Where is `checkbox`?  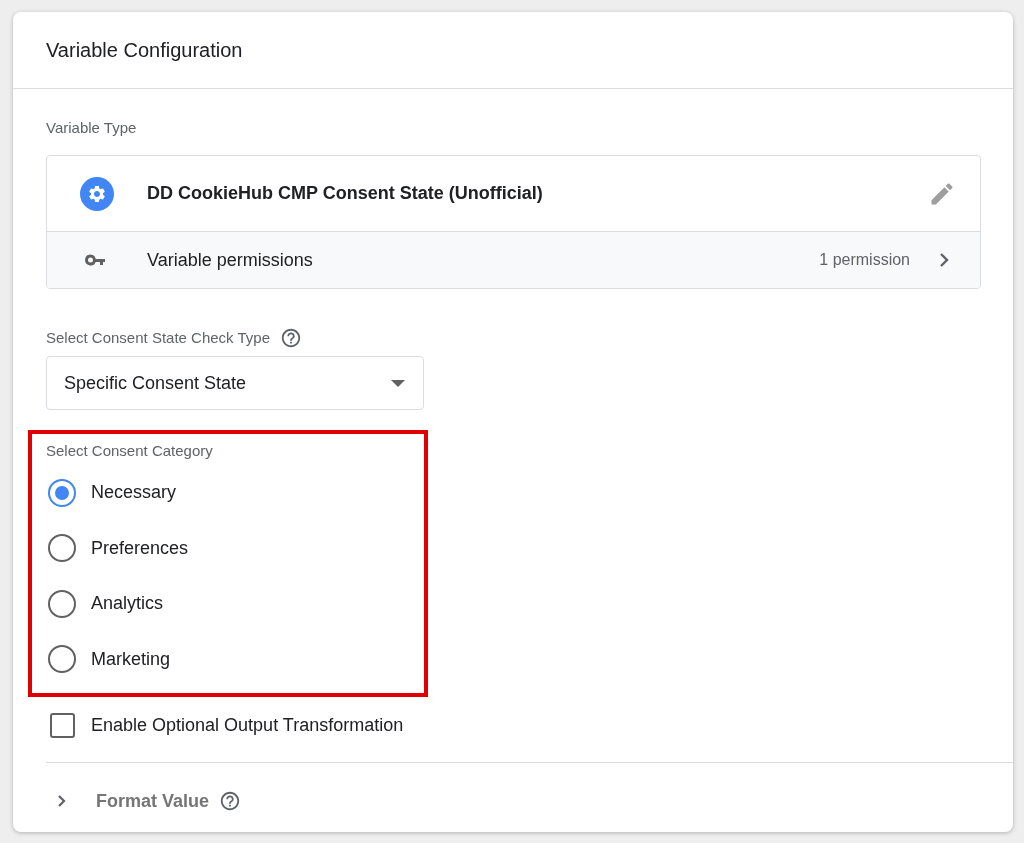 checkbox is located at coordinates (62, 725).